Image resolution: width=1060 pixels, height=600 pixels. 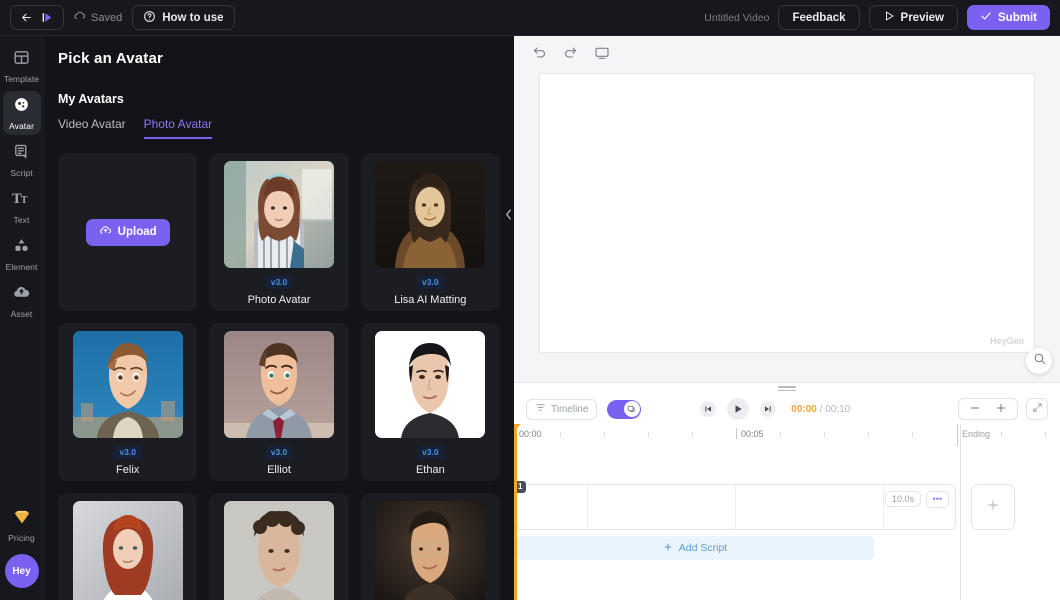 I want to click on transport-controls: 00:00 / 00:10, so click(x=775, y=409).